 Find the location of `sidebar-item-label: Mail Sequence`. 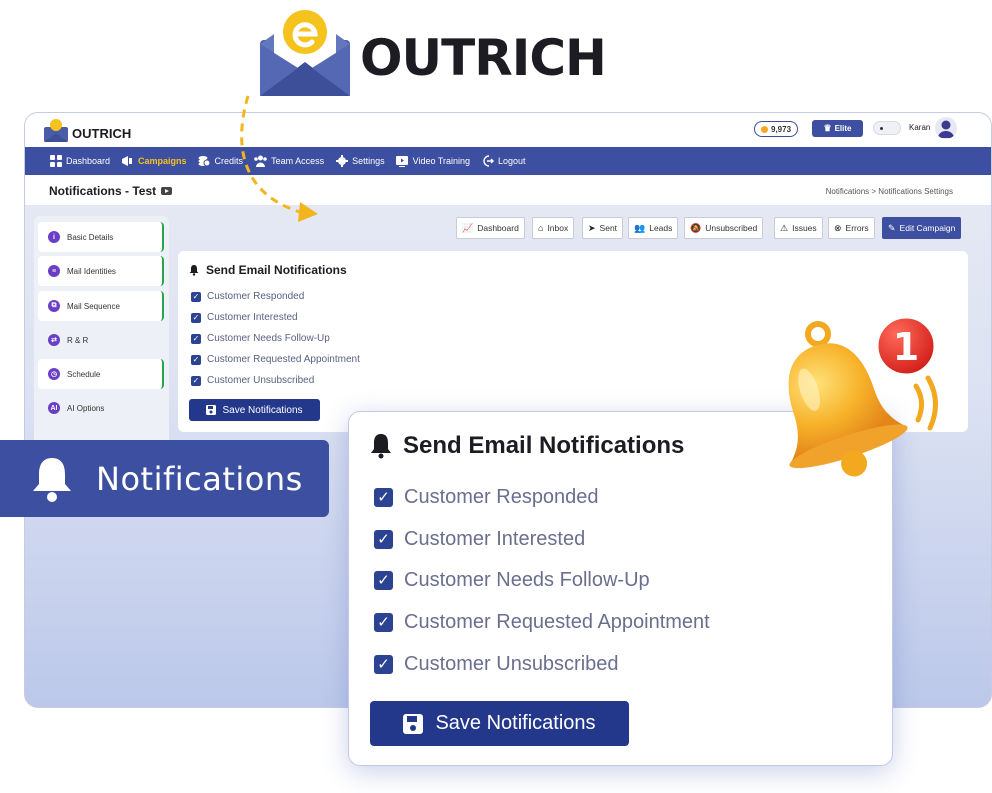

sidebar-item-label: Mail Sequence is located at coordinates (93, 306).